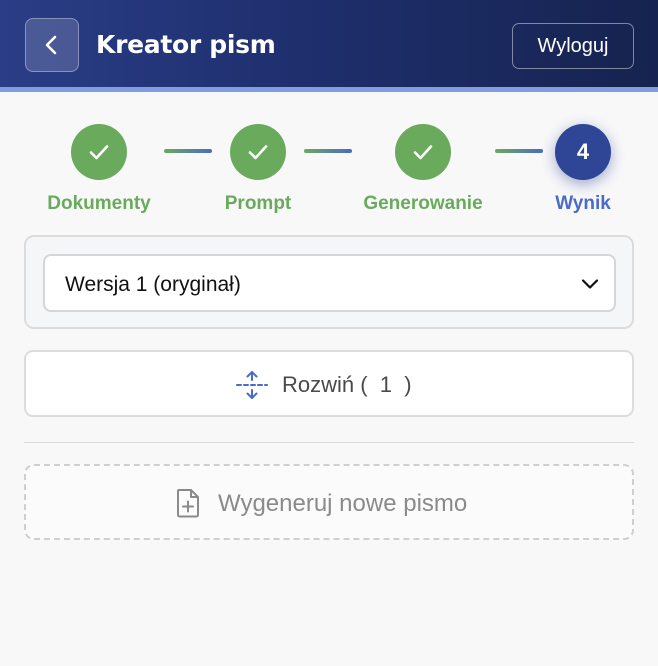 This screenshot has width=658, height=666. What do you see at coordinates (99, 203) in the screenshot?
I see `step-1-label: Dokumenty` at bounding box center [99, 203].